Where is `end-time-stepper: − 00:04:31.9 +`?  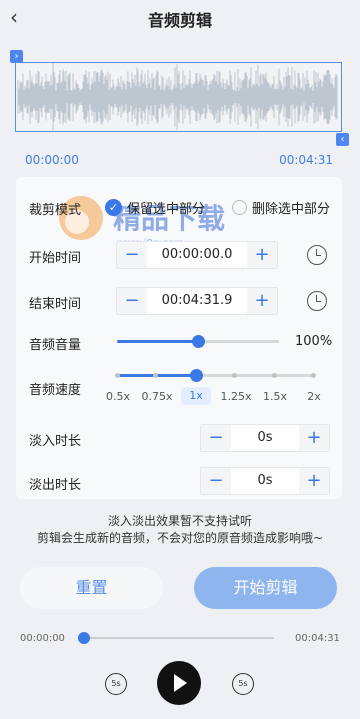
end-time-stepper: − 00:04:31.9 + is located at coordinates (197, 301).